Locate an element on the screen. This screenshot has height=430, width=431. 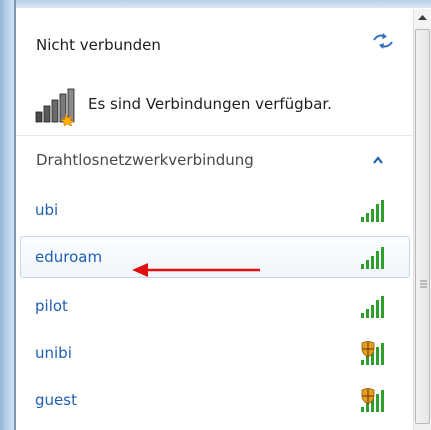
network-name: unibi is located at coordinates (53, 353).